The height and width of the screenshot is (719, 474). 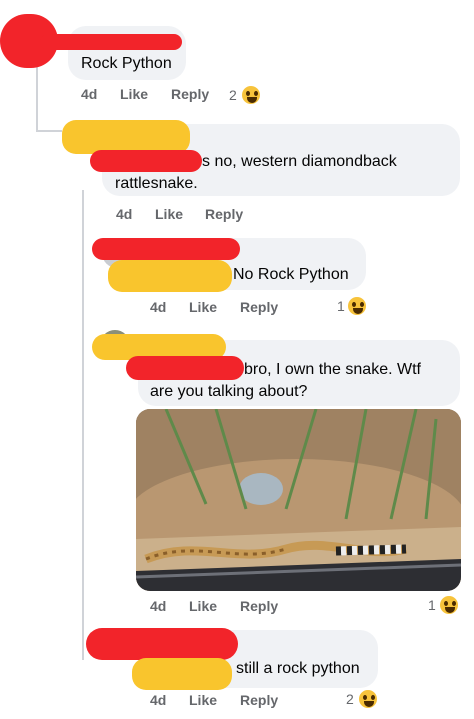 I want to click on comment-text: No Rock Python, so click(x=291, y=274).